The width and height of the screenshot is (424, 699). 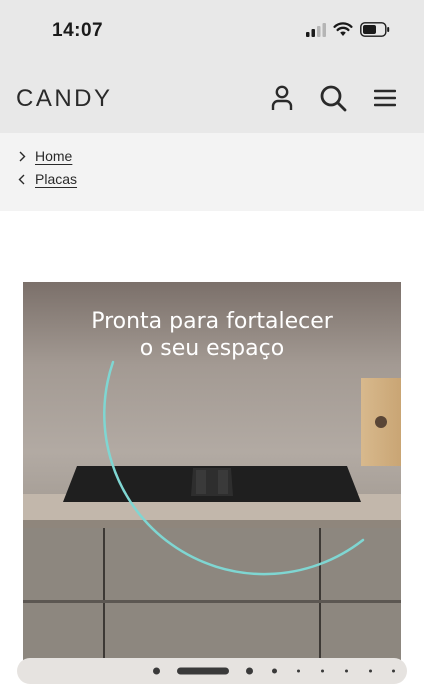 What do you see at coordinates (203, 671) in the screenshot?
I see `carousel-dot-active` at bounding box center [203, 671].